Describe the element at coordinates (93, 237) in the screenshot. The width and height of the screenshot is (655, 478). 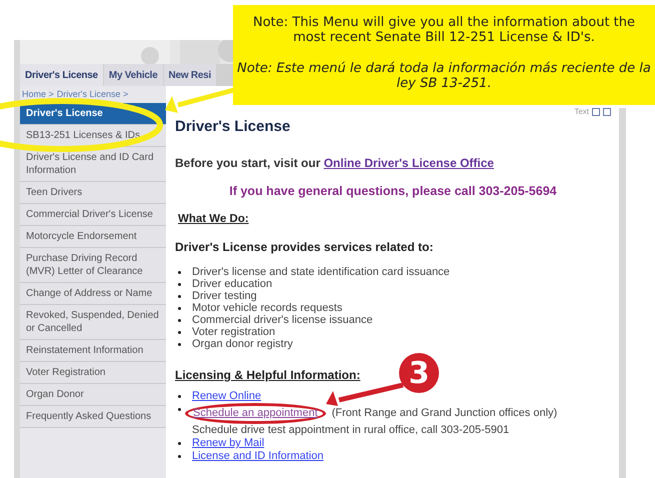
I see `sidebar-item: Motorcycle Endorsement` at that location.